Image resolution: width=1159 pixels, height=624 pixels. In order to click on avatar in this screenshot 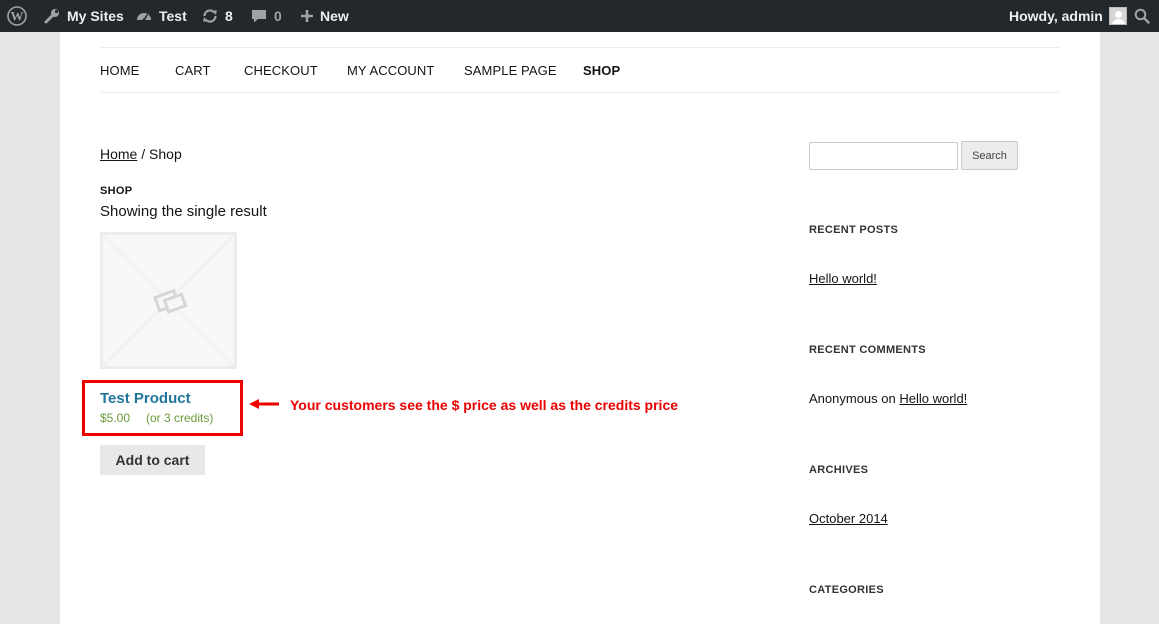, I will do `click(1117, 16)`.